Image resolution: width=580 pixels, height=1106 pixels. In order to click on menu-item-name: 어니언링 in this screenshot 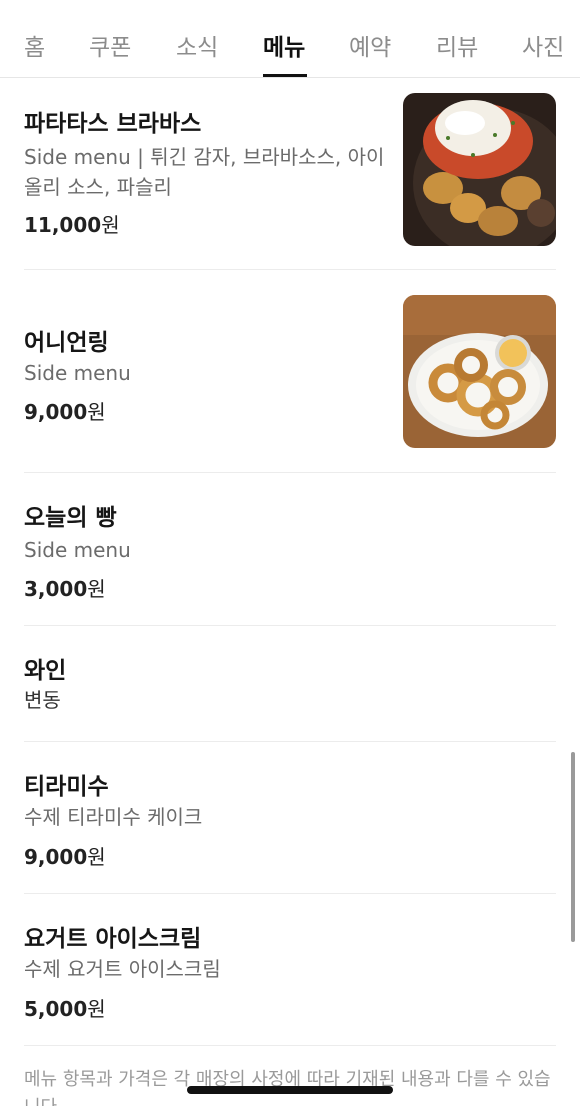, I will do `click(66, 343)`.